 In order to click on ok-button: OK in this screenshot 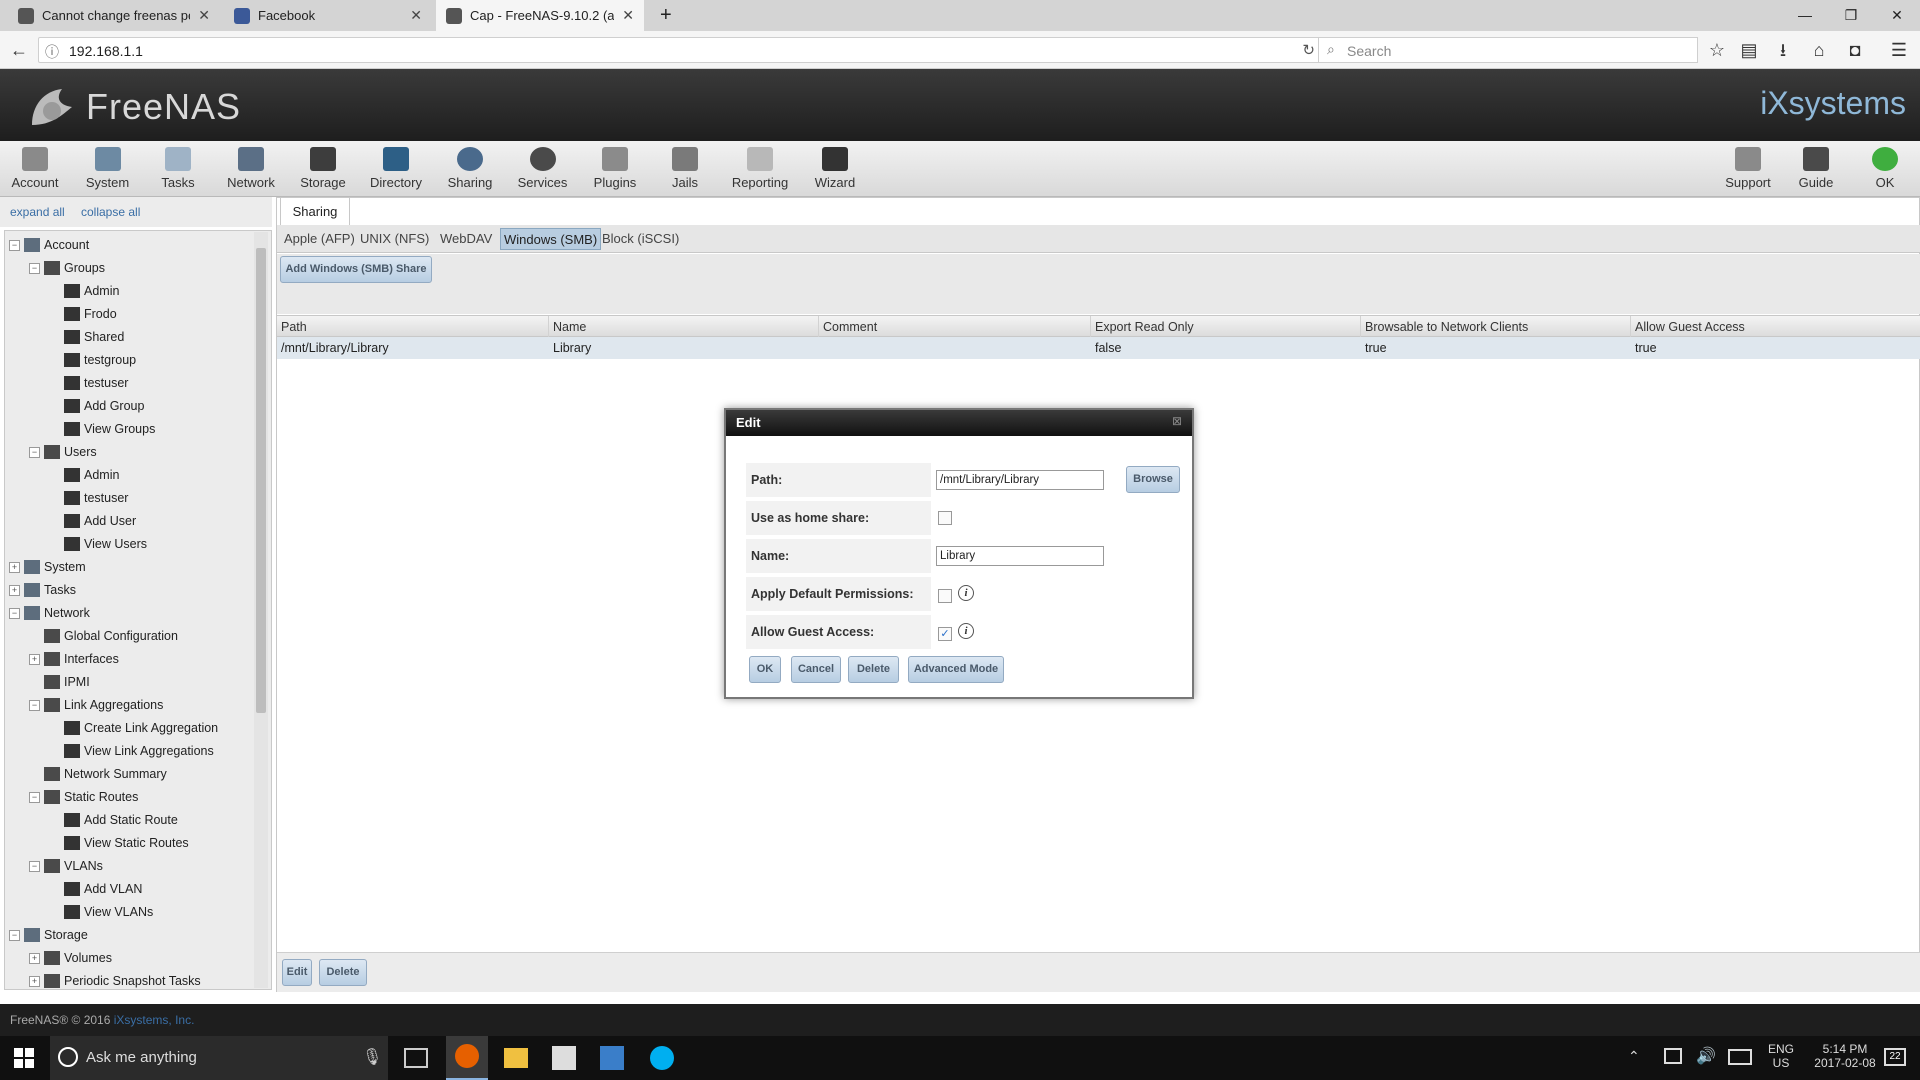, I will do `click(765, 669)`.